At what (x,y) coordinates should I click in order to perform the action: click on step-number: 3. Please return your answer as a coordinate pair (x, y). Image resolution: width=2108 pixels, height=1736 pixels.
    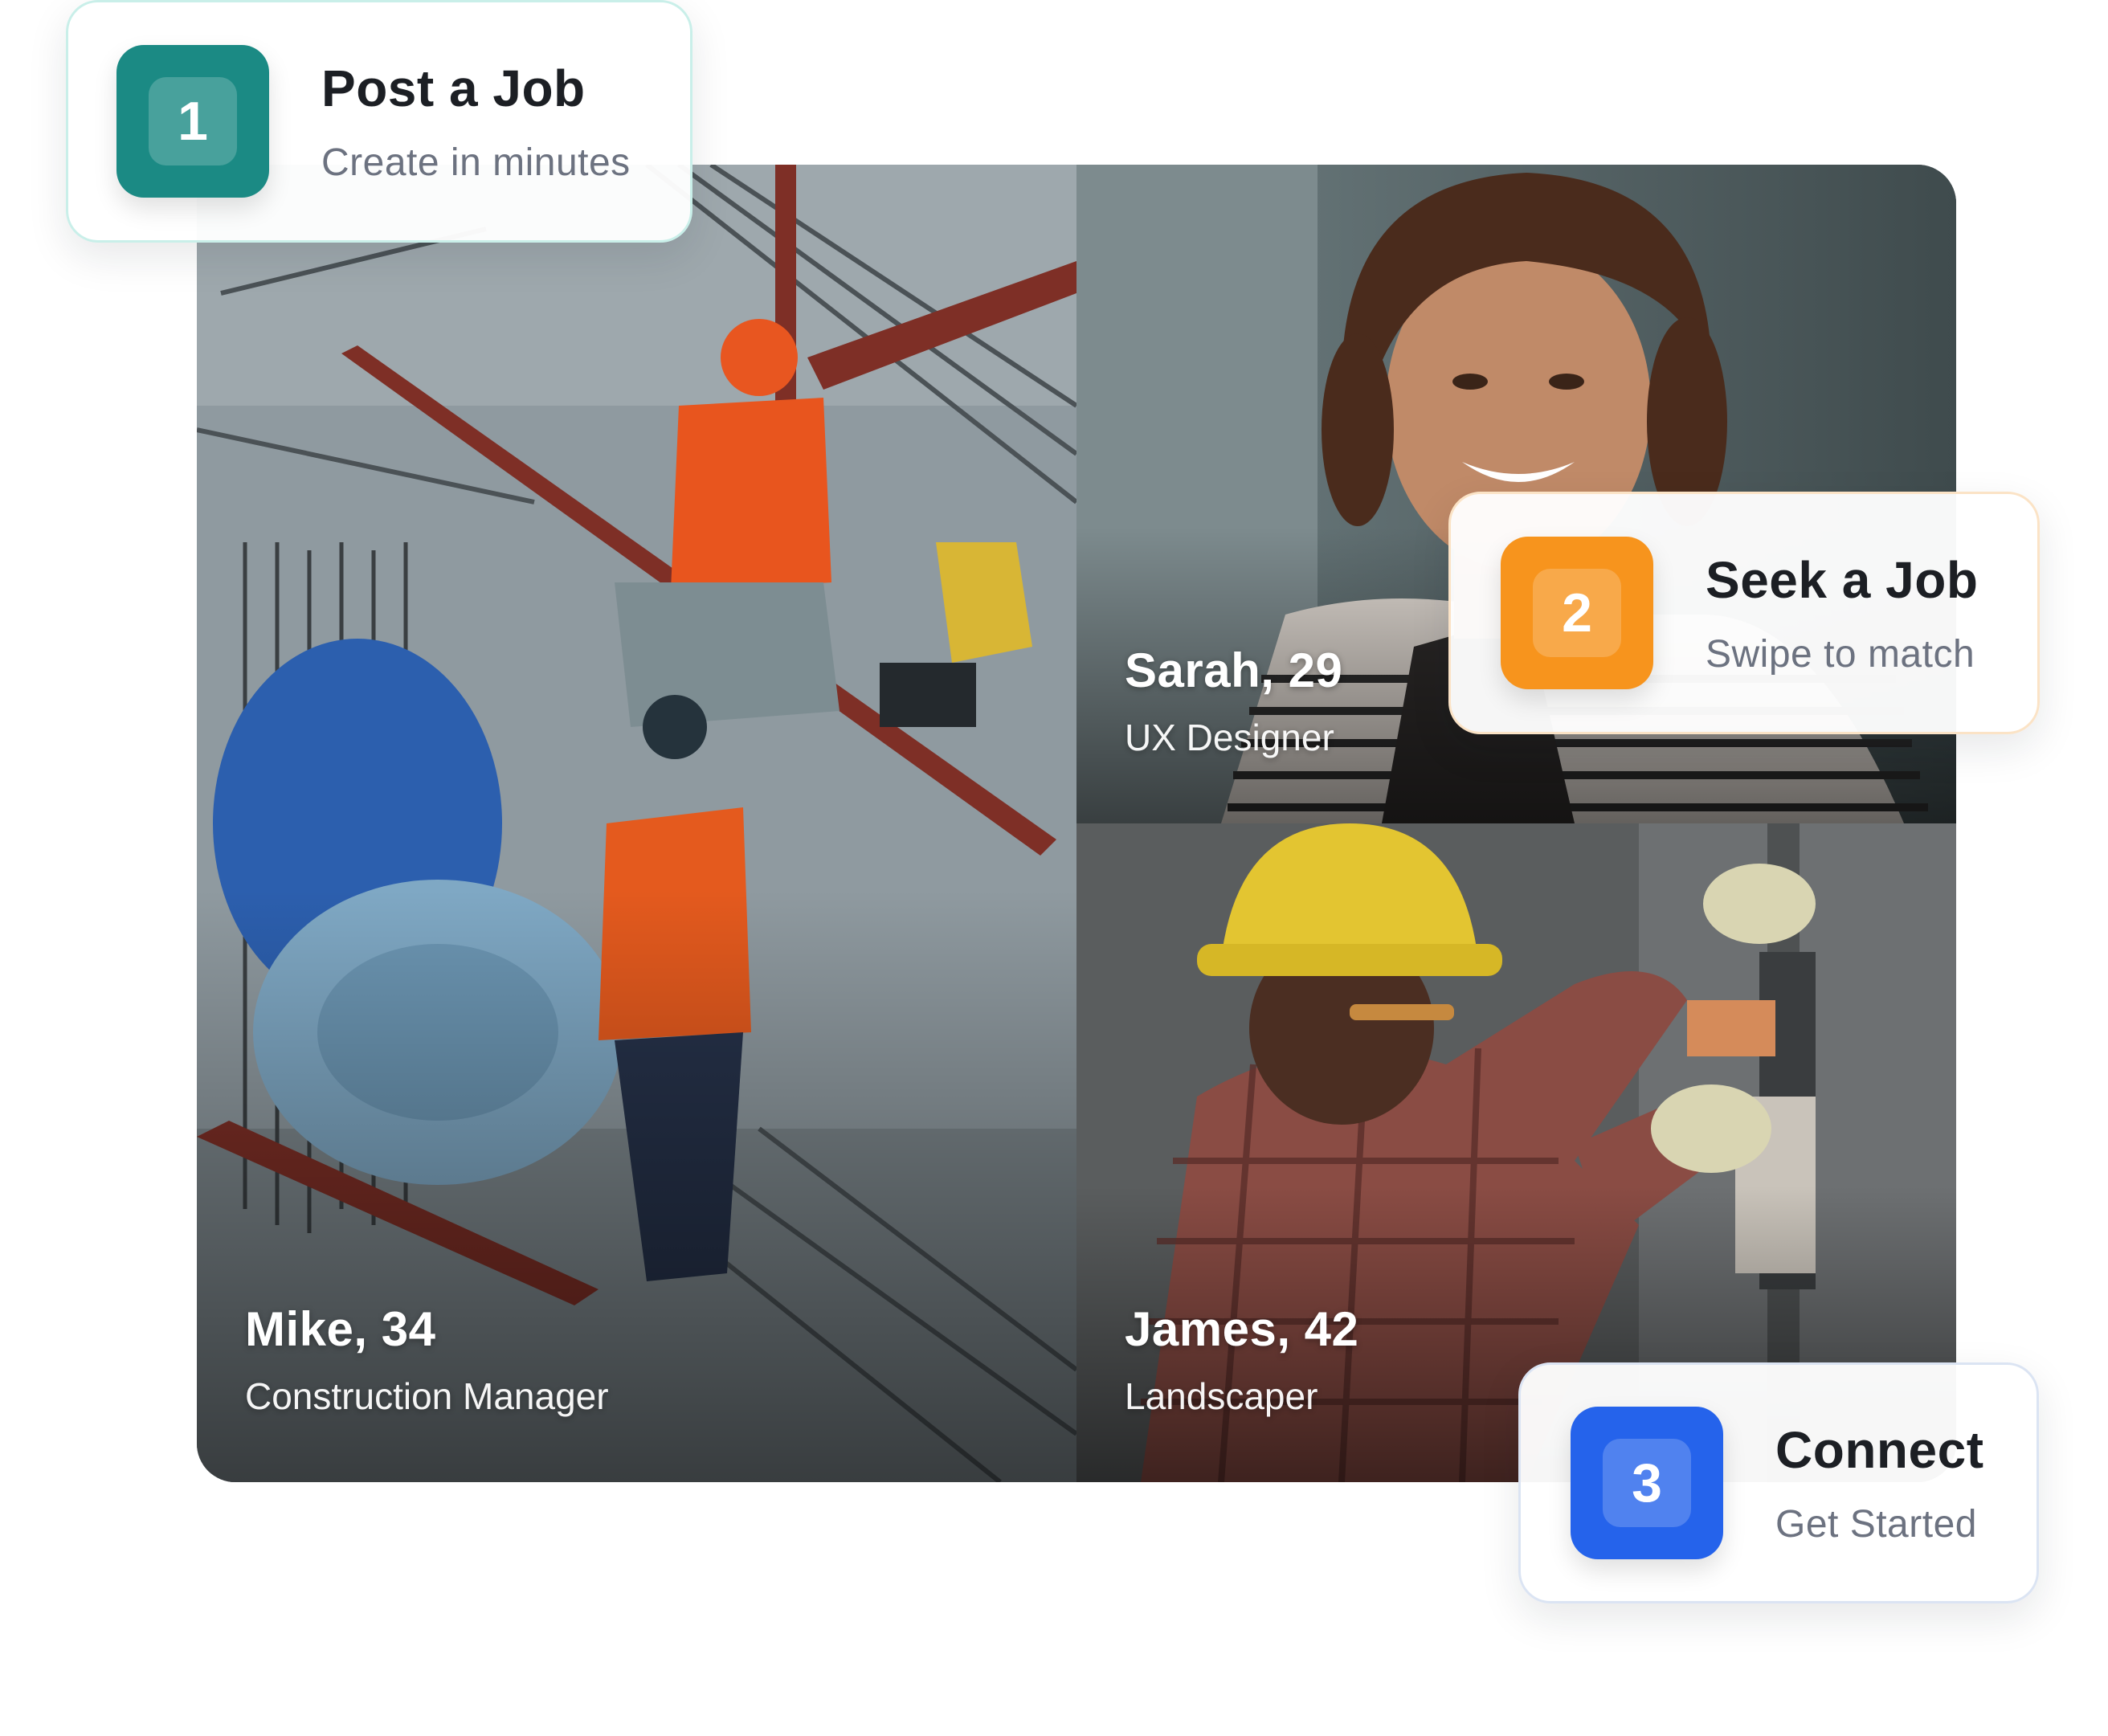
    Looking at the image, I should click on (1647, 1483).